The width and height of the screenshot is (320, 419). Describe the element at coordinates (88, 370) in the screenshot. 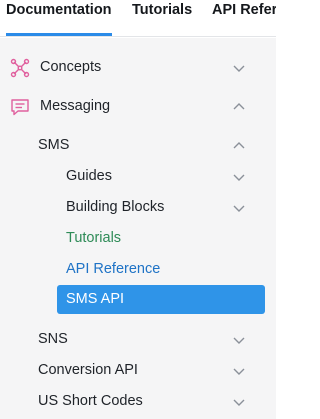

I see `sidebar-item-conversion-api-label: Conversion API` at that location.